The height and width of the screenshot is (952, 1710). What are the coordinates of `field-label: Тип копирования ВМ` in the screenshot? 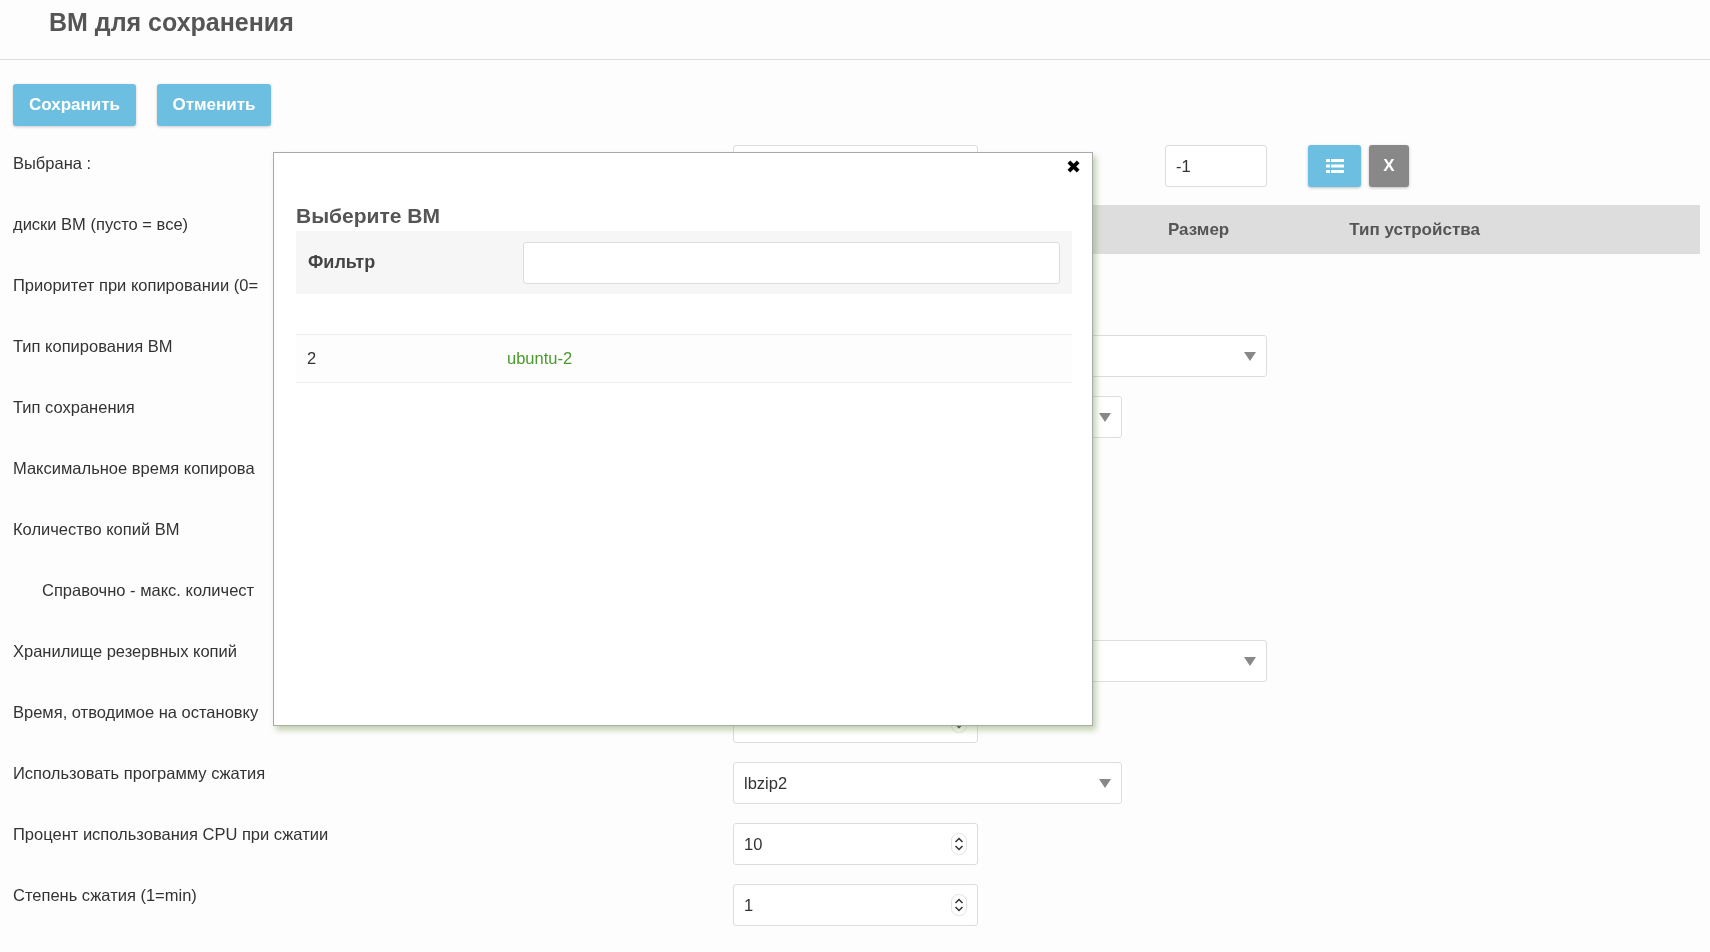 It's located at (93, 346).